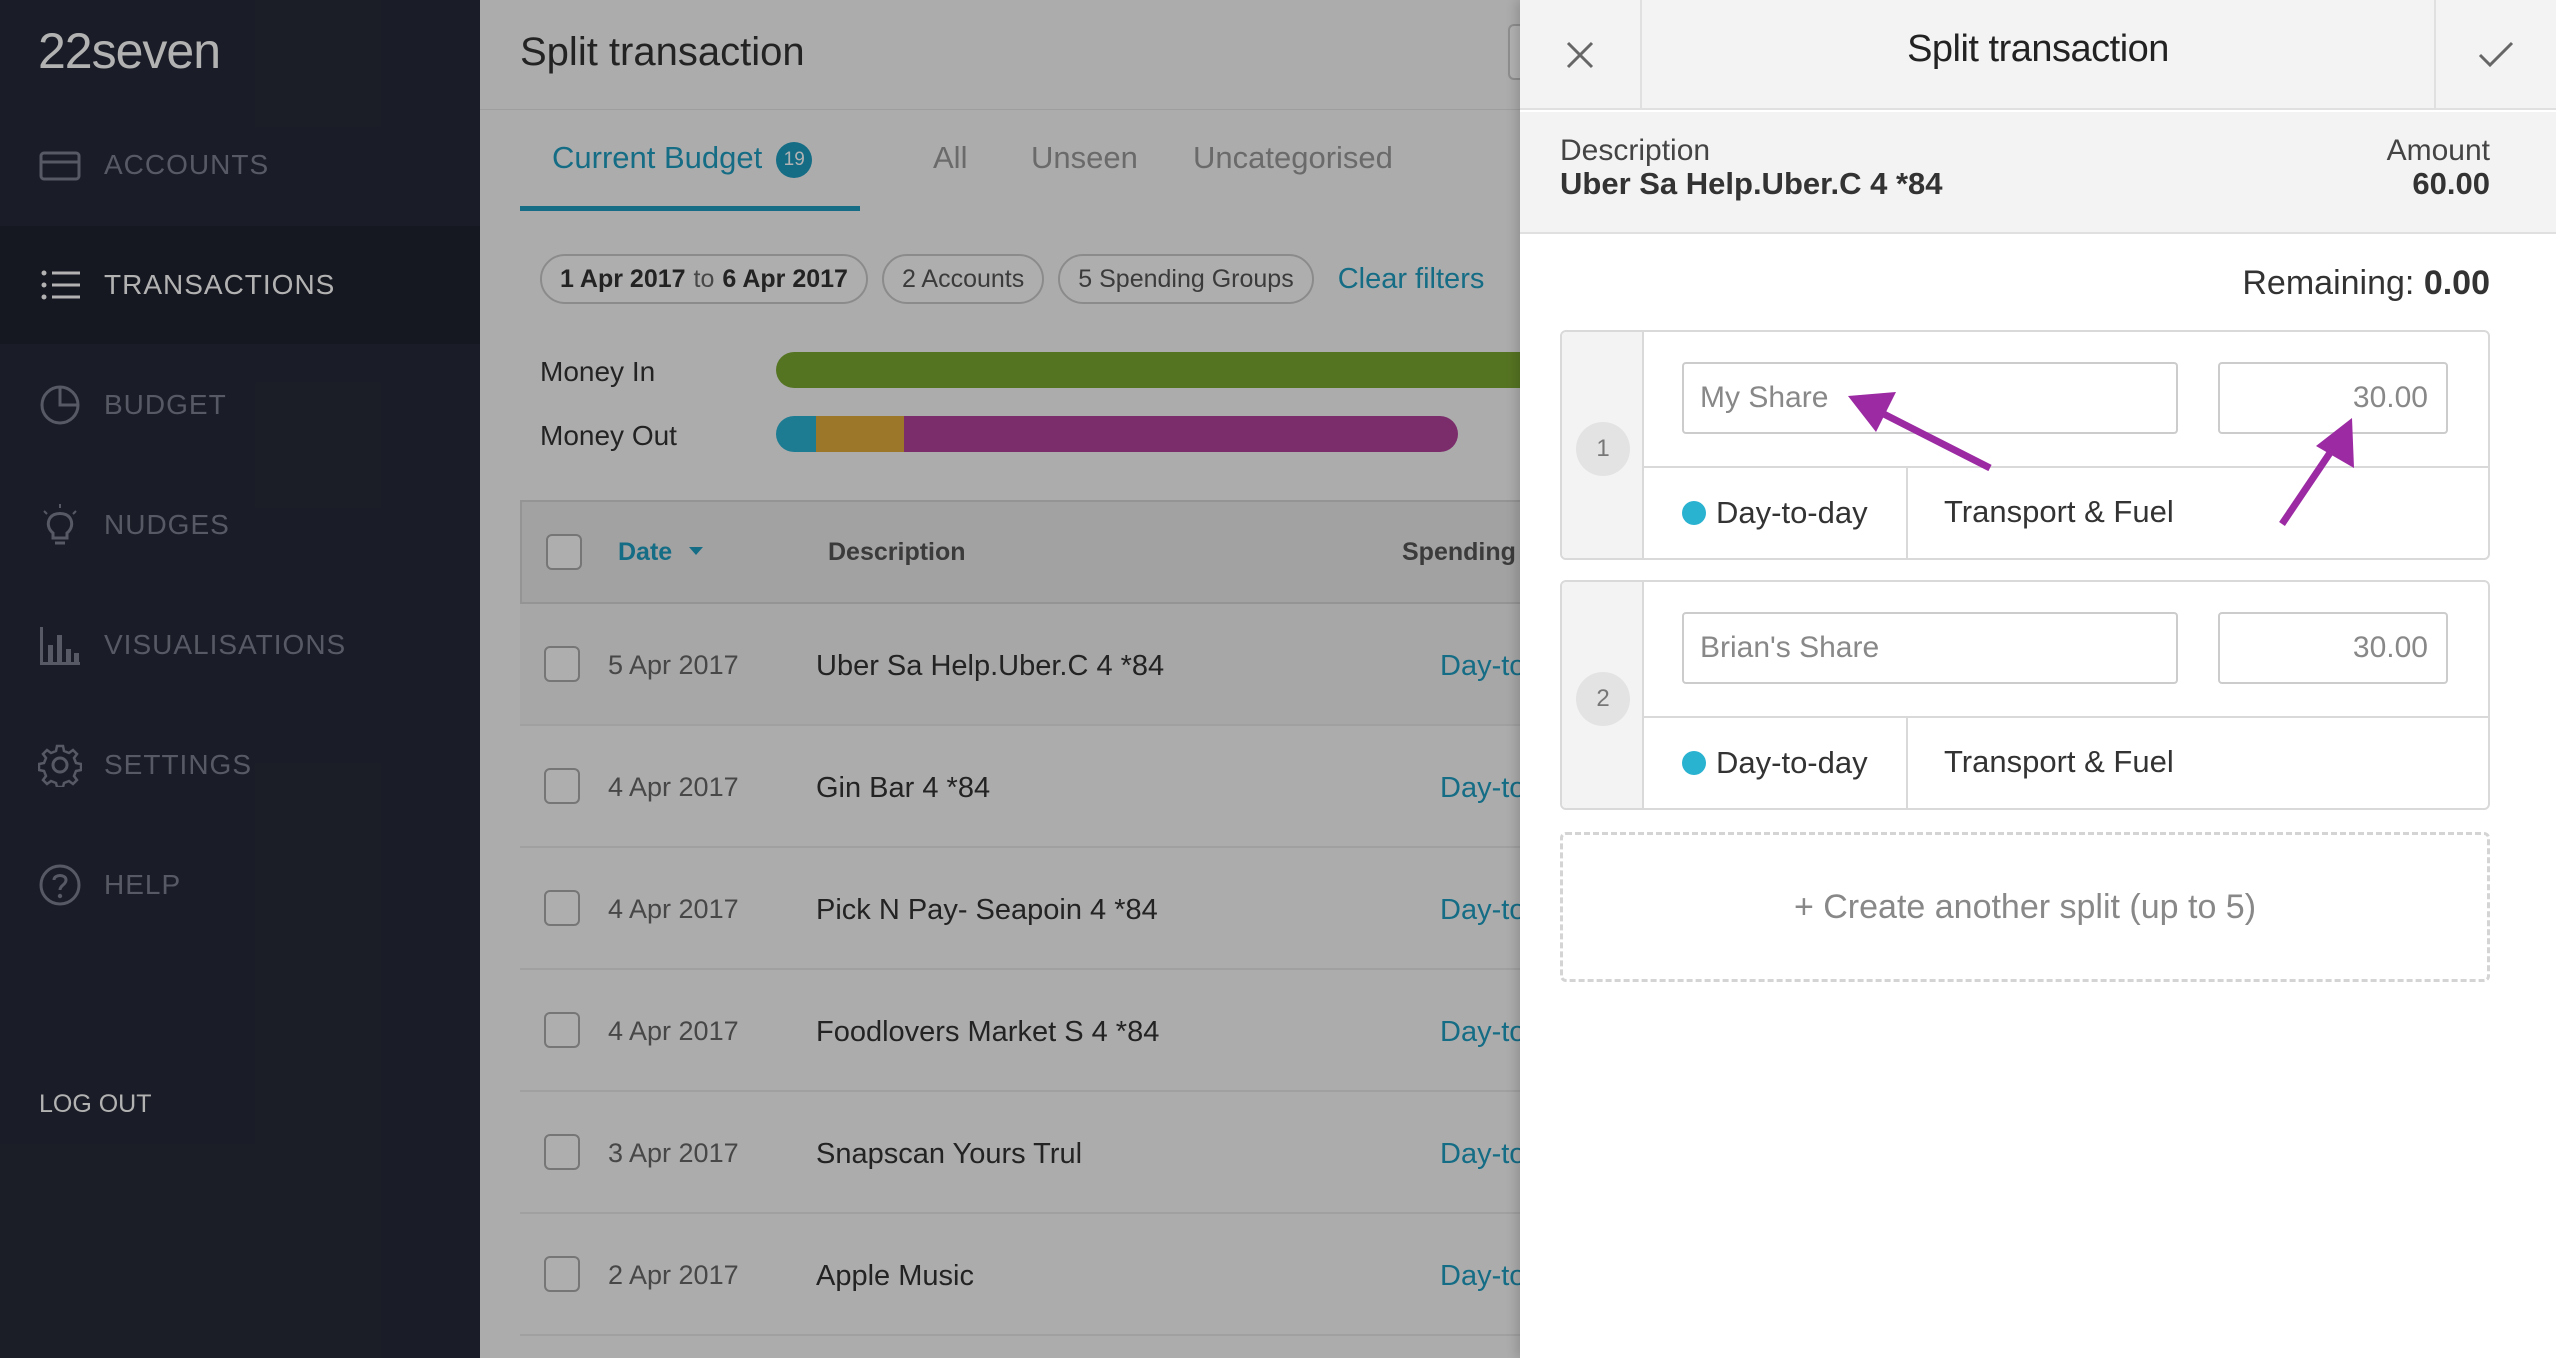 The image size is (2556, 1358). Describe the element at coordinates (60, 646) in the screenshot. I see `bar-chart-icon` at that location.